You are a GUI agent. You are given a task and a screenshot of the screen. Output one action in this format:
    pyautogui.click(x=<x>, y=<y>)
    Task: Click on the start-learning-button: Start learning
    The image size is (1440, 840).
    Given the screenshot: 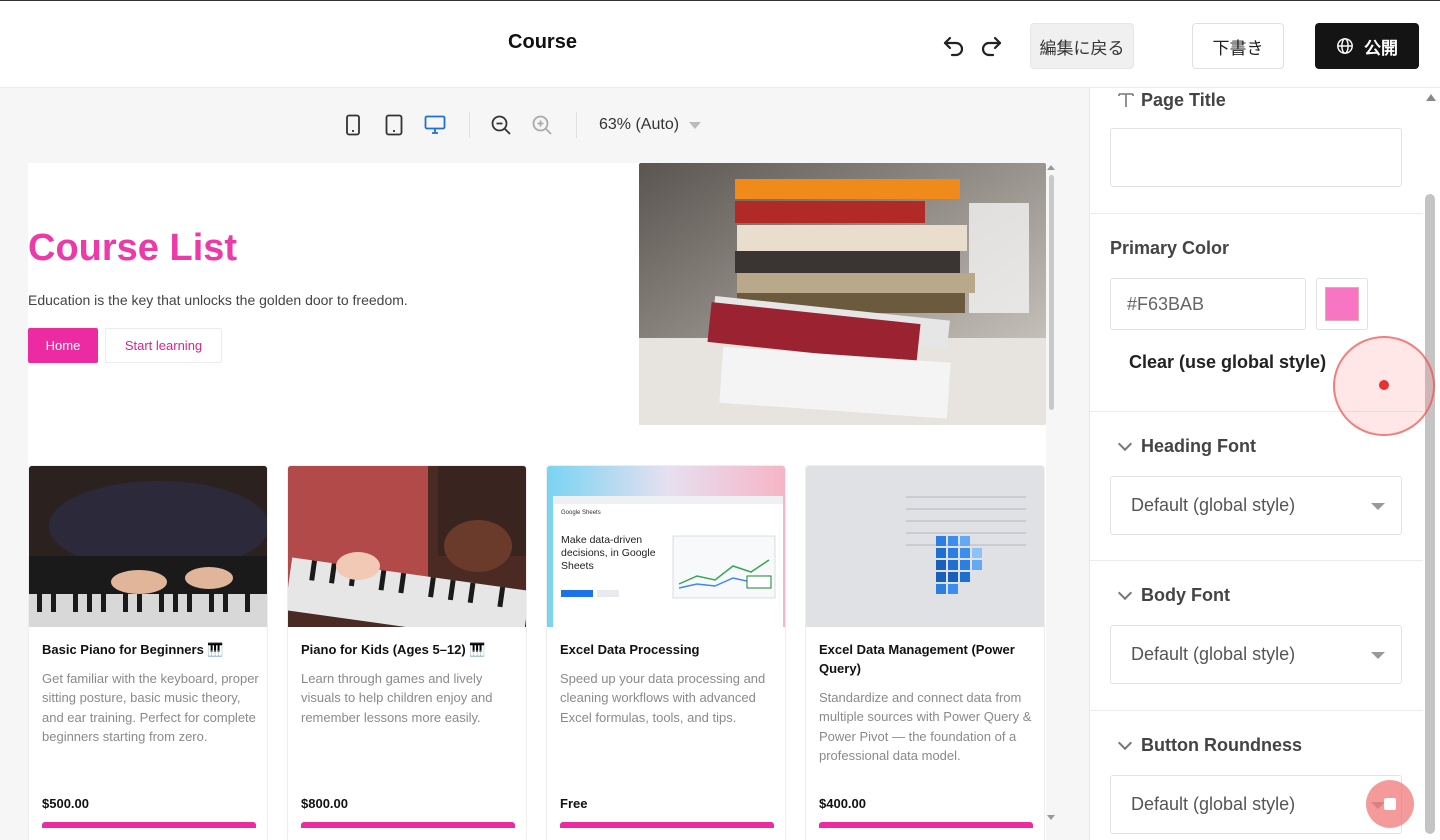 What is the action you would take?
    pyautogui.click(x=163, y=345)
    